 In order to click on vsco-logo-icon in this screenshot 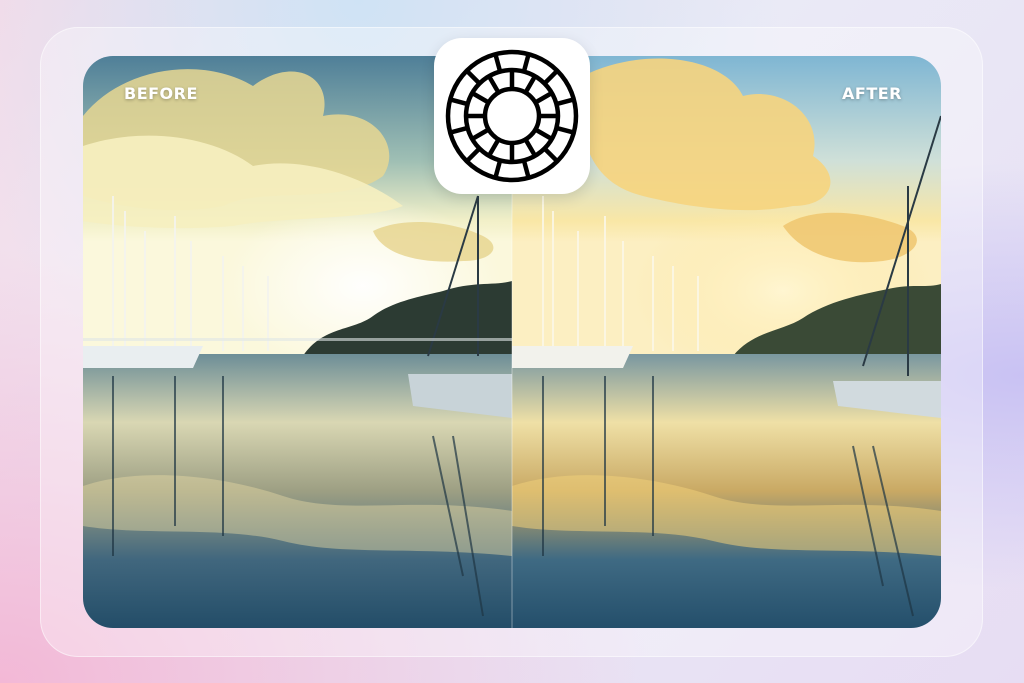, I will do `click(512, 116)`.